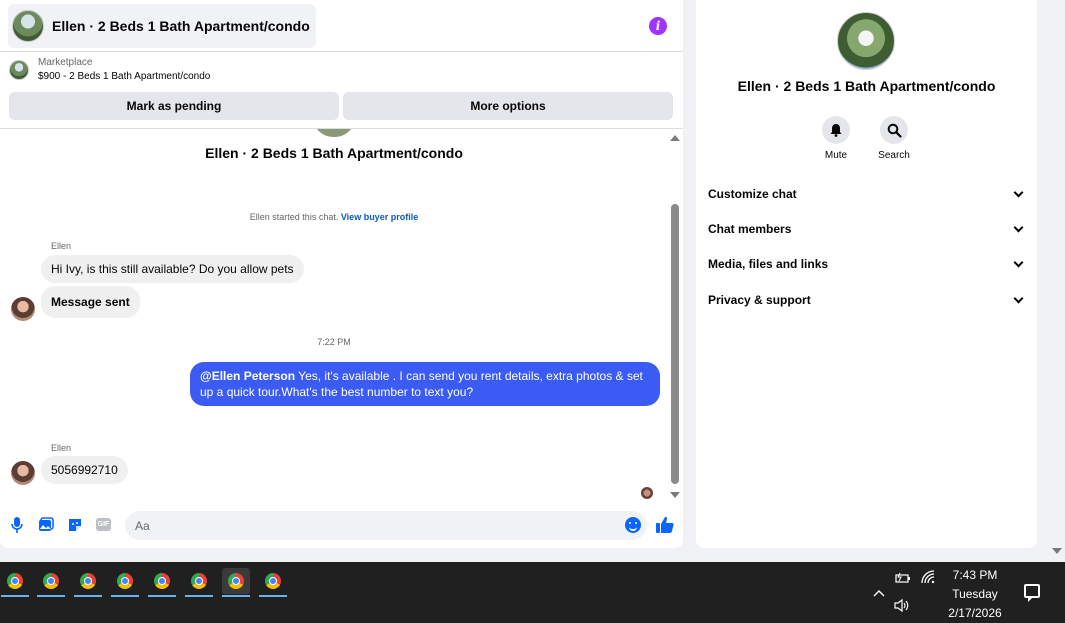 Image resolution: width=1065 pixels, height=623 pixels. Describe the element at coordinates (928, 579) in the screenshot. I see `wifi-icon` at that location.